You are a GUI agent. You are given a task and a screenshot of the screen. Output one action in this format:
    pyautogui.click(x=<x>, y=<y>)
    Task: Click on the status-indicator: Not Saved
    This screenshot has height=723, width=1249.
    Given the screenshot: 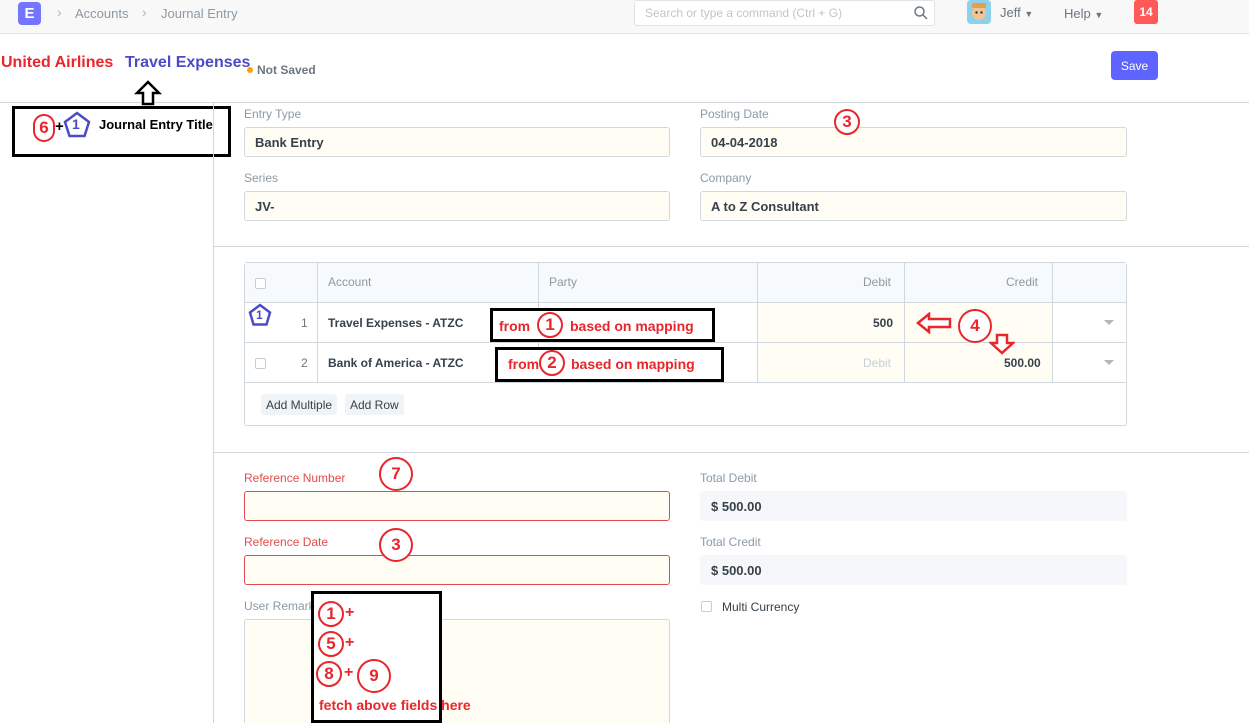 What is the action you would take?
    pyautogui.click(x=281, y=70)
    